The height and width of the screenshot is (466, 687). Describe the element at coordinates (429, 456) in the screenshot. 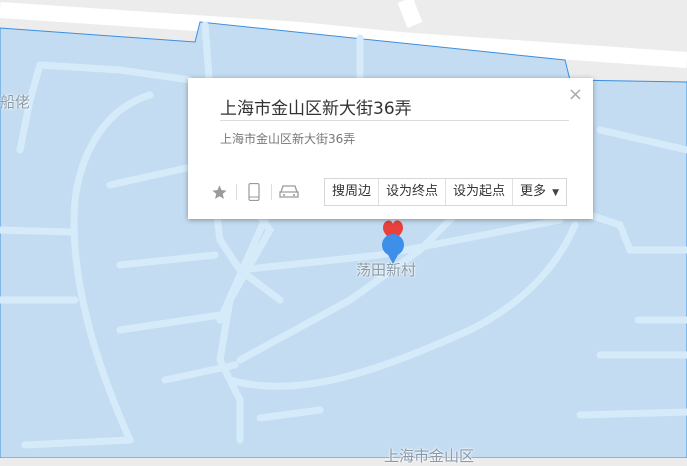

I see `map-label-district: 上海市金山区` at that location.